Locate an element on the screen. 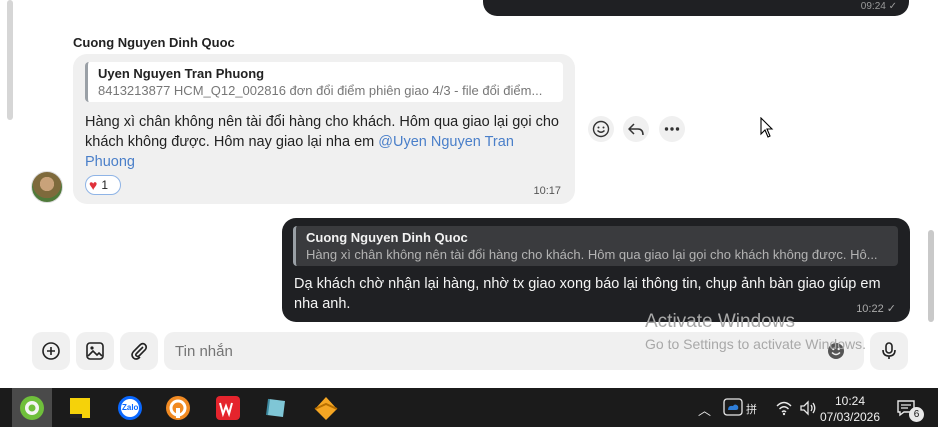  notification-center: 6 is located at coordinates (908, 408).